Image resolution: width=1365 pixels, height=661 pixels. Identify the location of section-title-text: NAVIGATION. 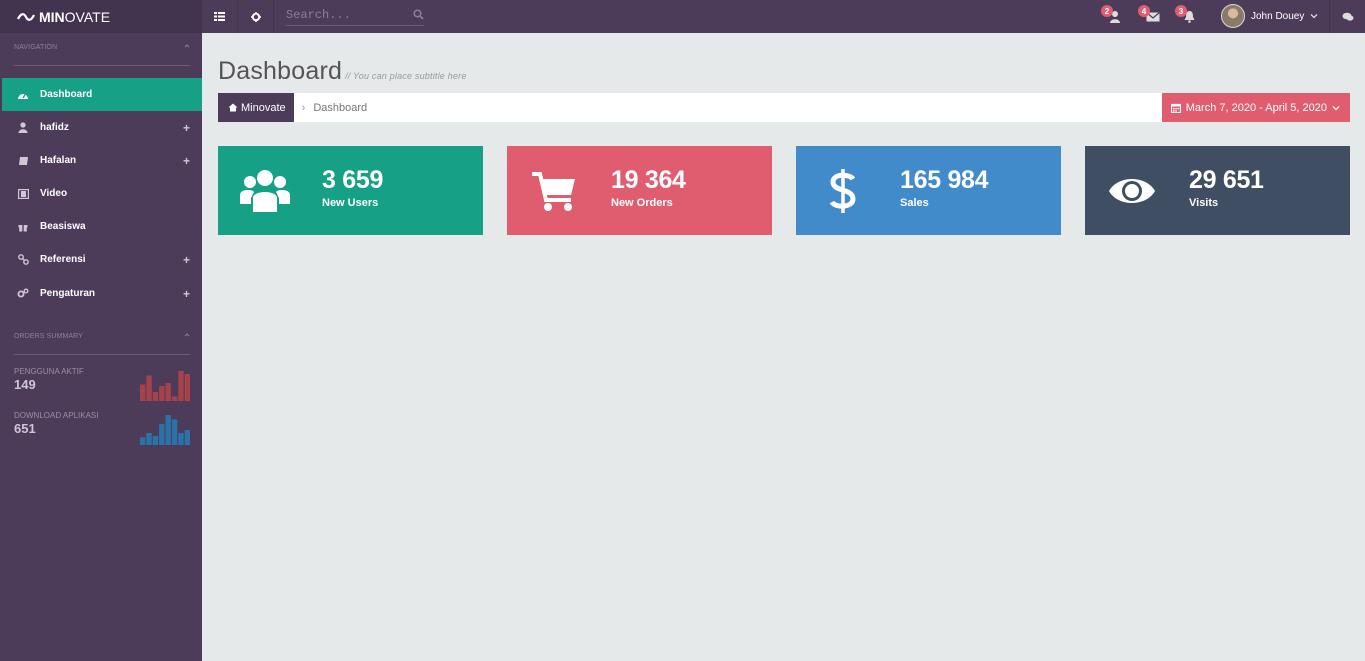
(36, 47).